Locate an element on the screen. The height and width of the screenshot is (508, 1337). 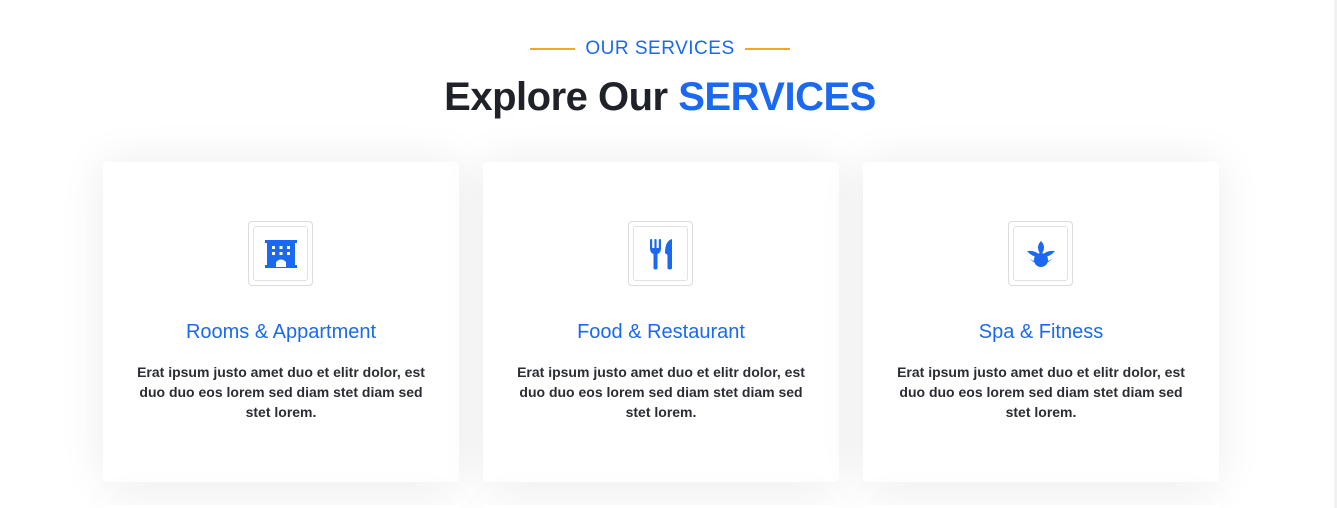
service-title: Rooms & Appartment is located at coordinates (281, 332).